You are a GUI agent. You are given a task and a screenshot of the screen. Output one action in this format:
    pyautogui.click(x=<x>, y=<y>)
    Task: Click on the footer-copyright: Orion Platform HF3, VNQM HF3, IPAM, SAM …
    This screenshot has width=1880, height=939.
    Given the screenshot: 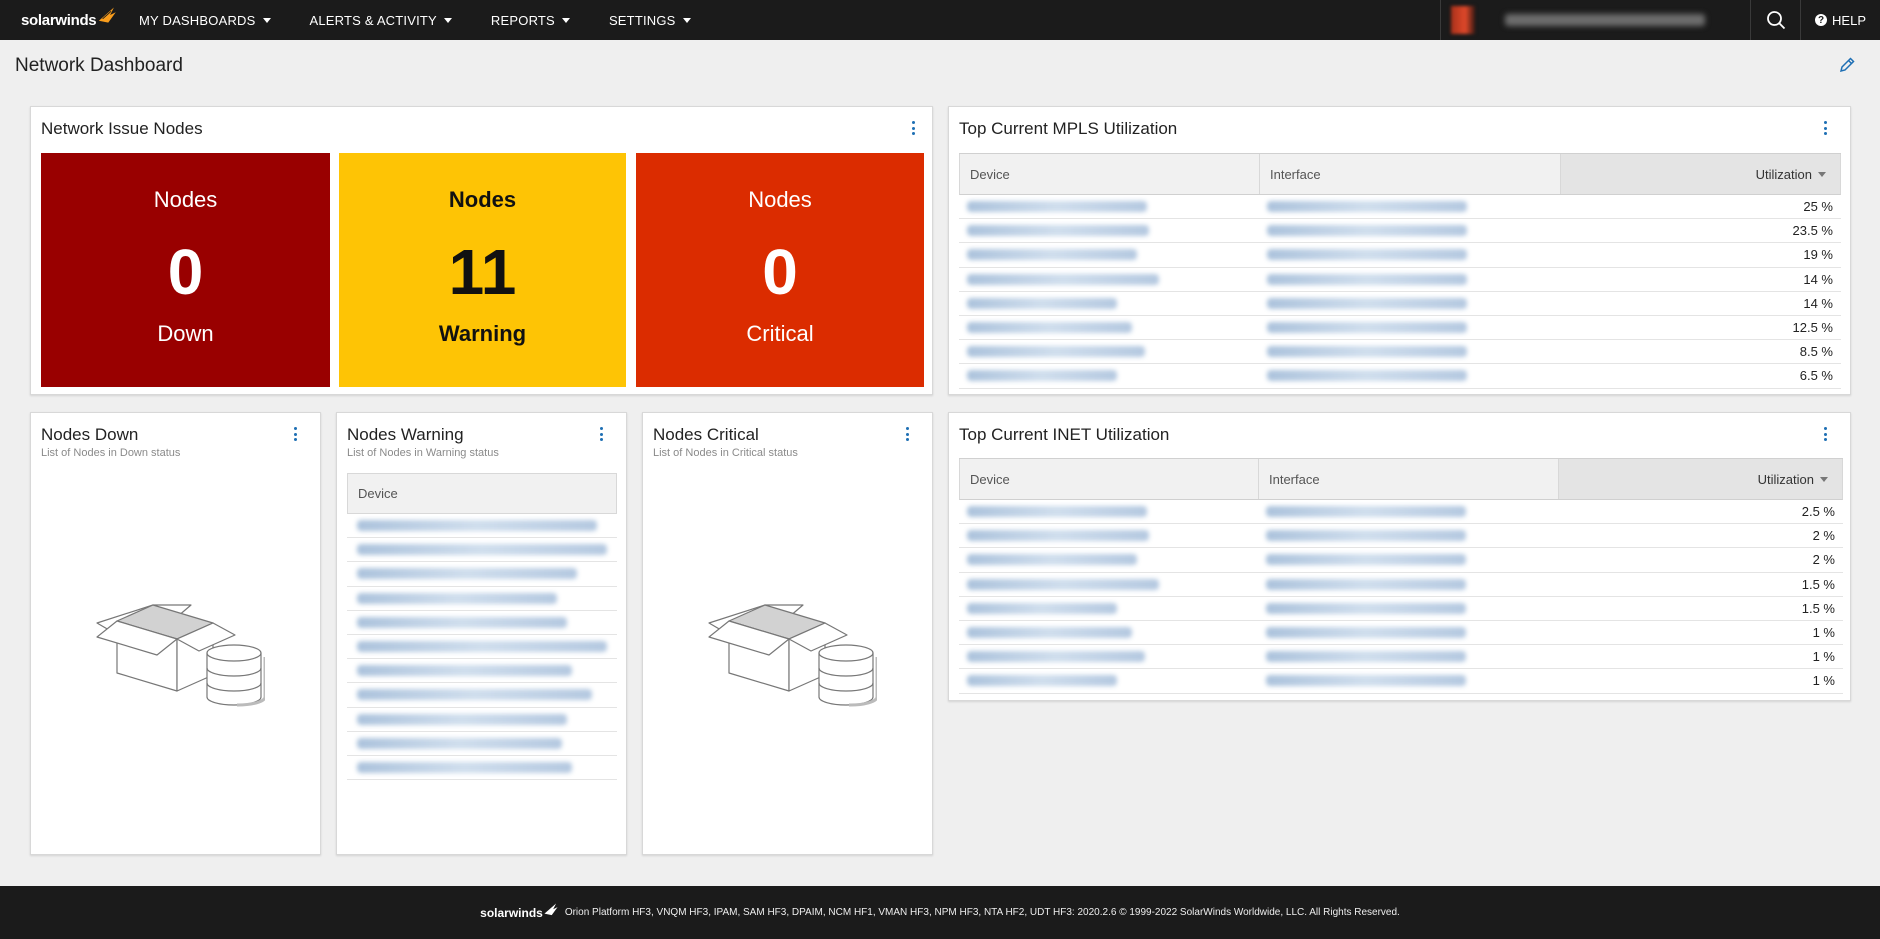 What is the action you would take?
    pyautogui.click(x=982, y=912)
    